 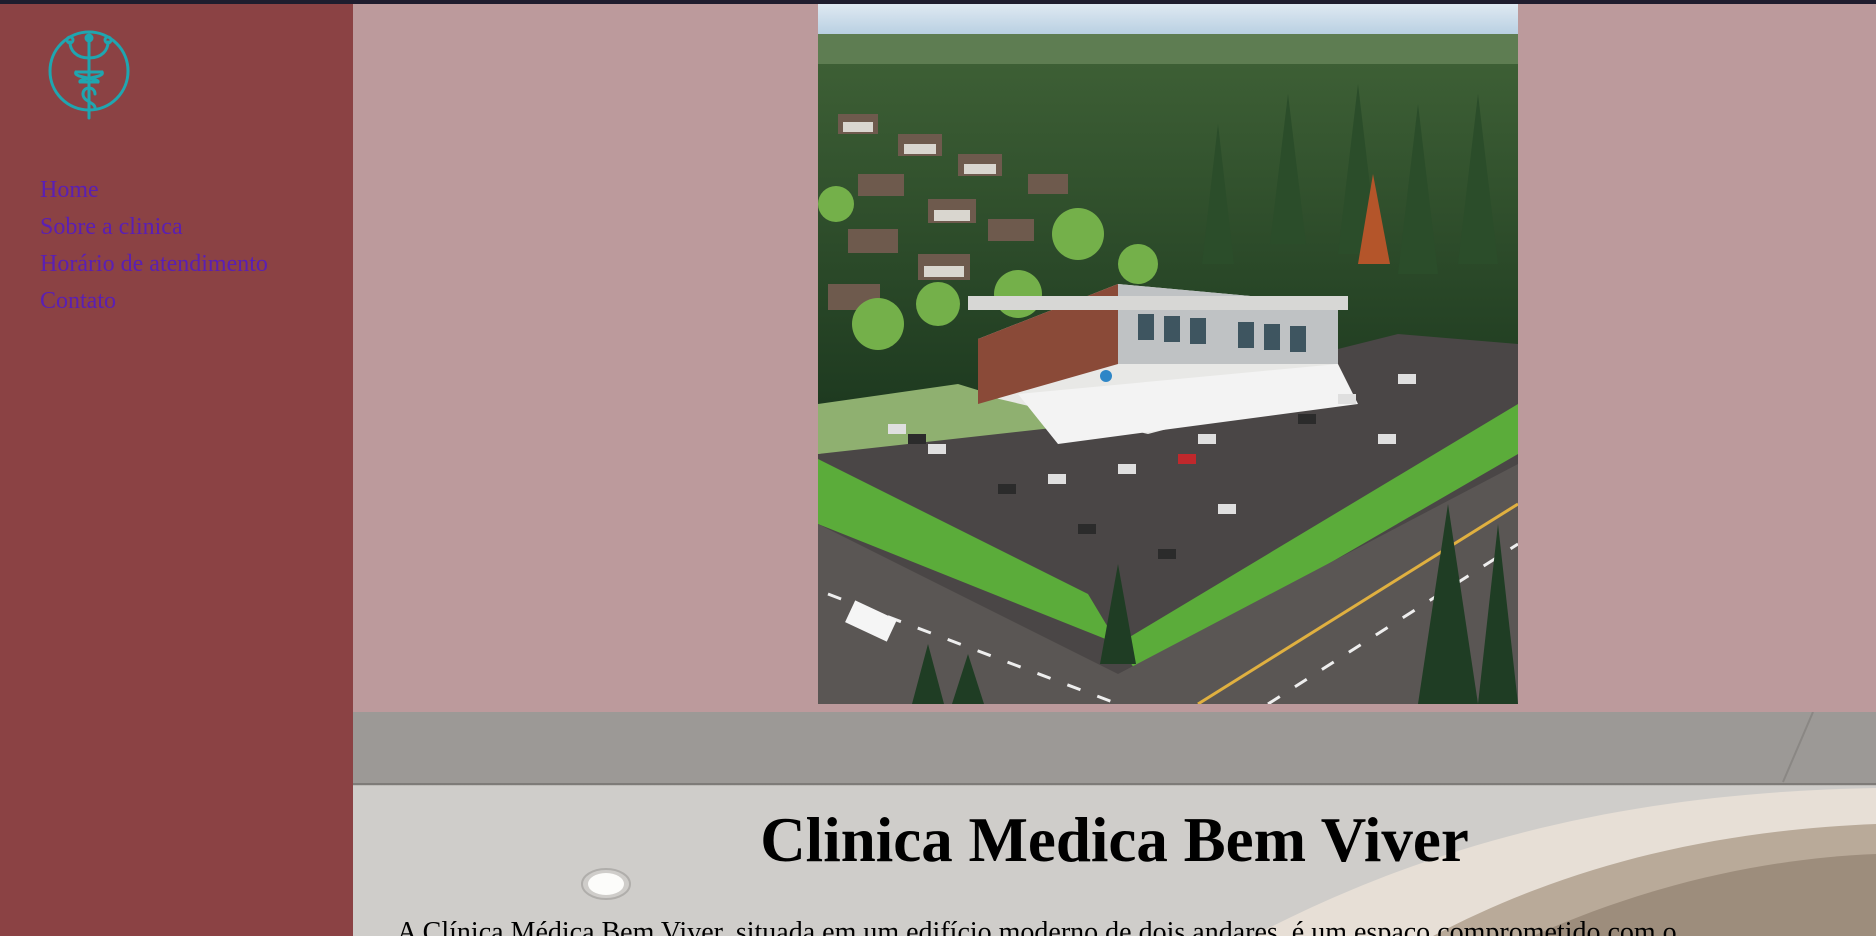 I want to click on nav-link-horario: Horário de atendimento, so click(x=154, y=264).